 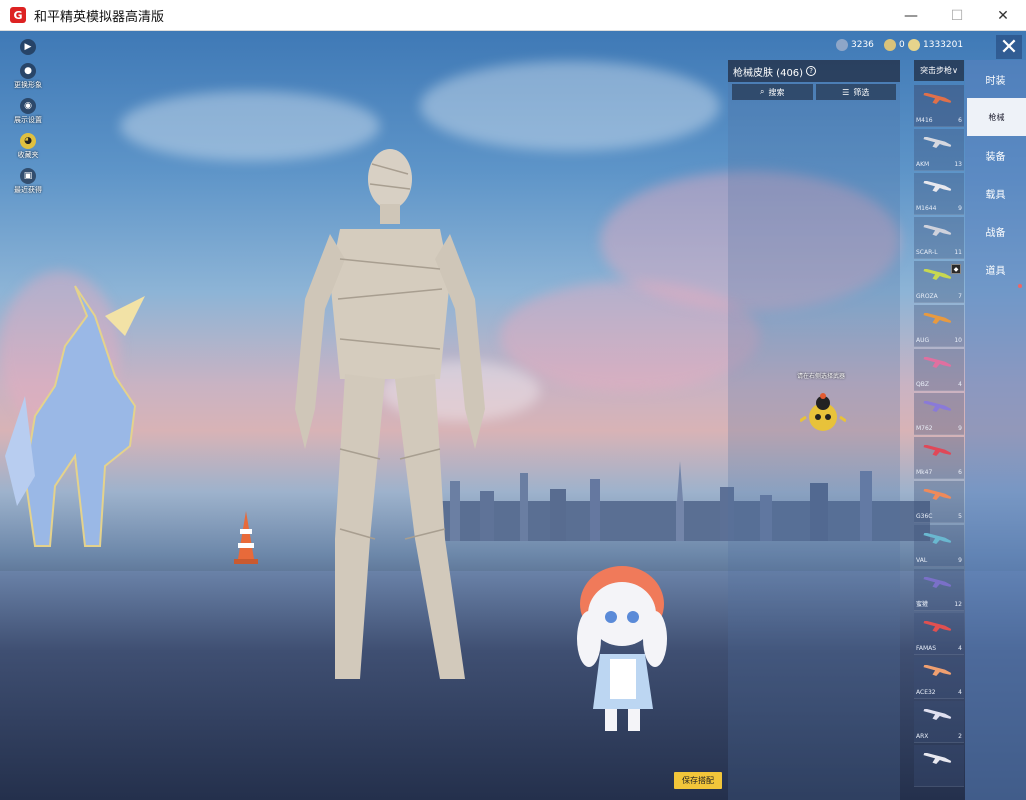 I want to click on tab-1: 枪械, so click(x=996, y=117).